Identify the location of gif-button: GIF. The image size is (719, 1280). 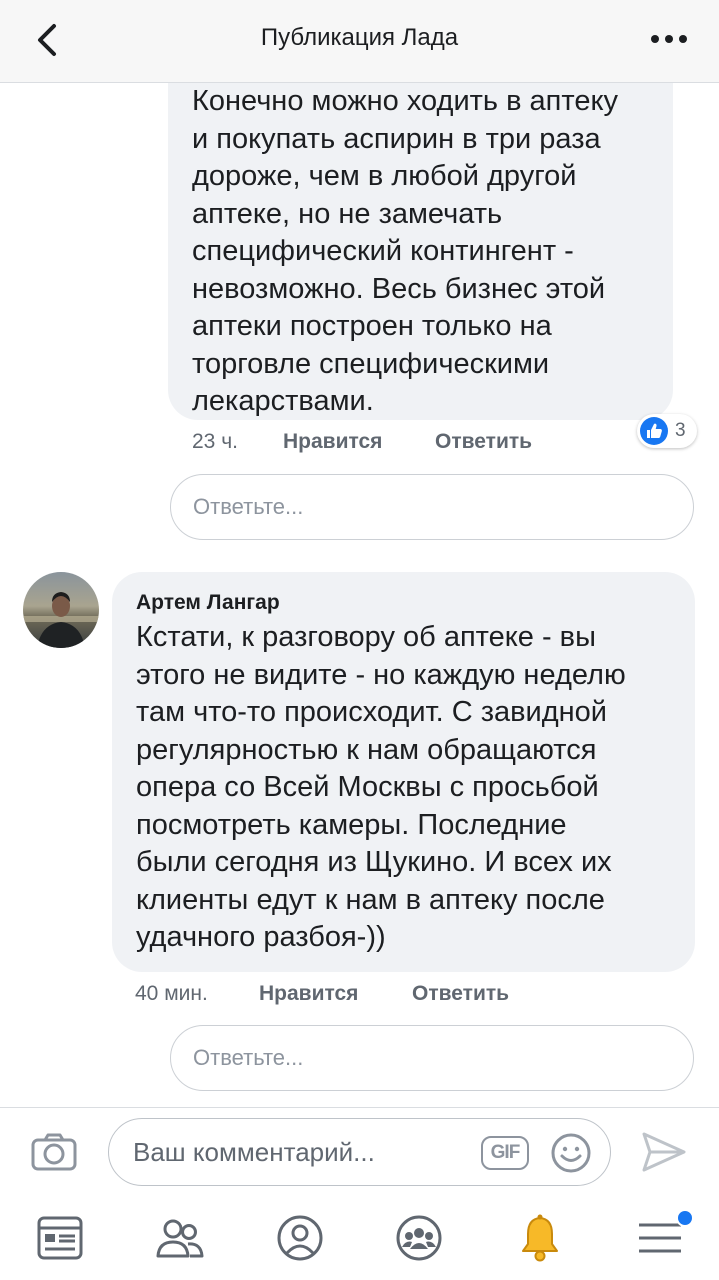
(505, 1153).